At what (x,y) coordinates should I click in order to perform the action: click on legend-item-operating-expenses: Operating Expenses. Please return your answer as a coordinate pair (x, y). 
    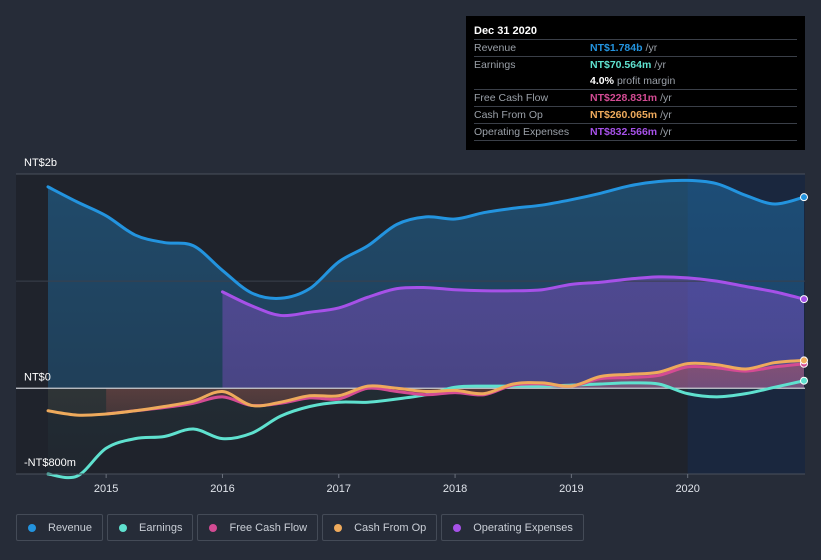
    Looking at the image, I should click on (512, 527).